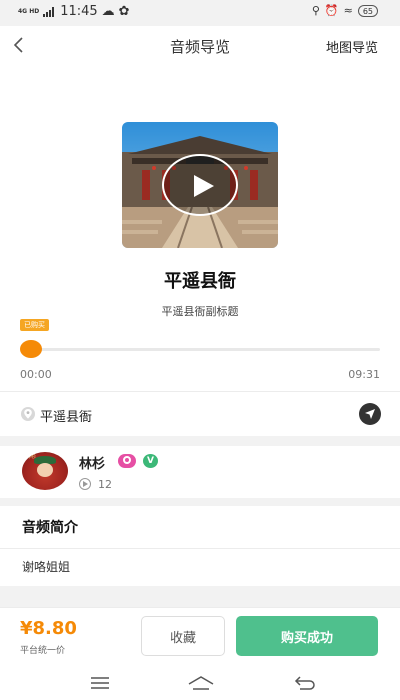 The width and height of the screenshot is (400, 700). I want to click on network-type: 4G HD, so click(29, 11).